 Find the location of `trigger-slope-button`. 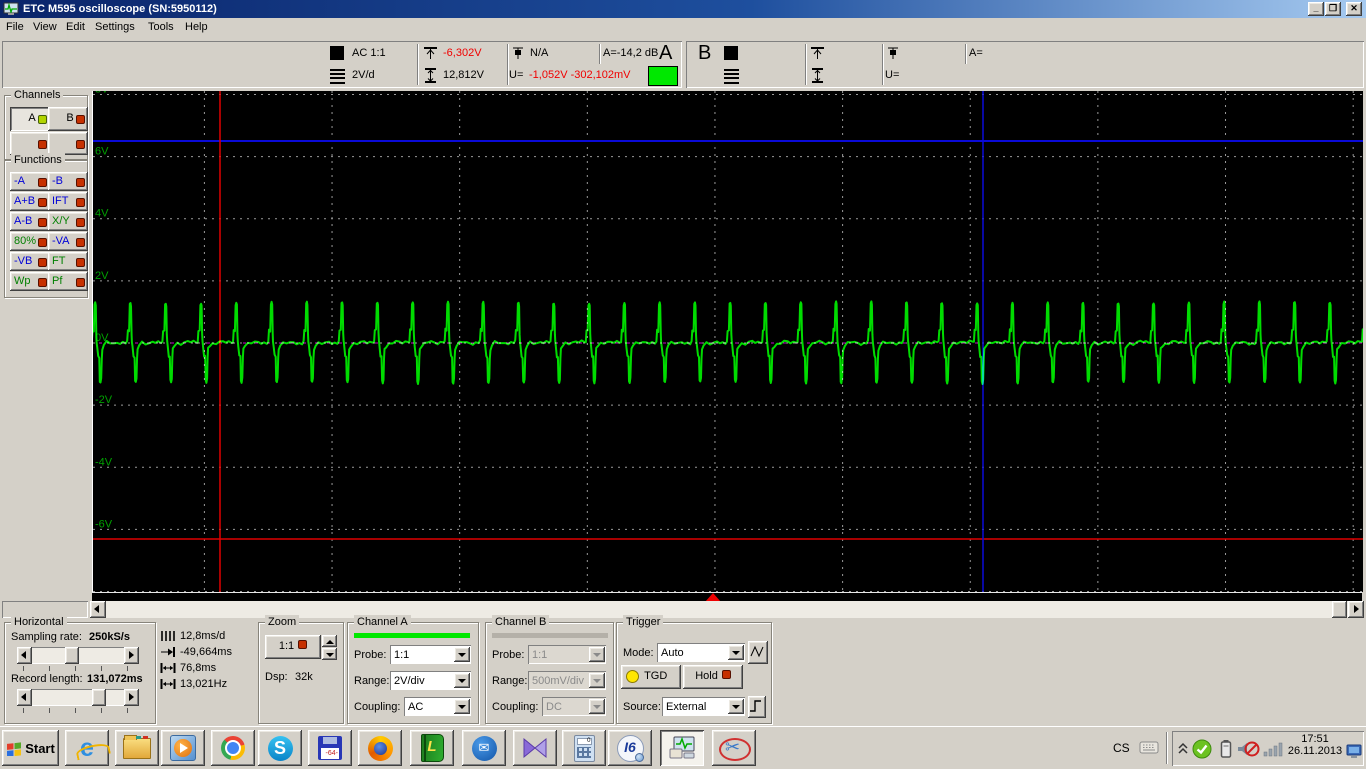

trigger-slope-button is located at coordinates (757, 707).